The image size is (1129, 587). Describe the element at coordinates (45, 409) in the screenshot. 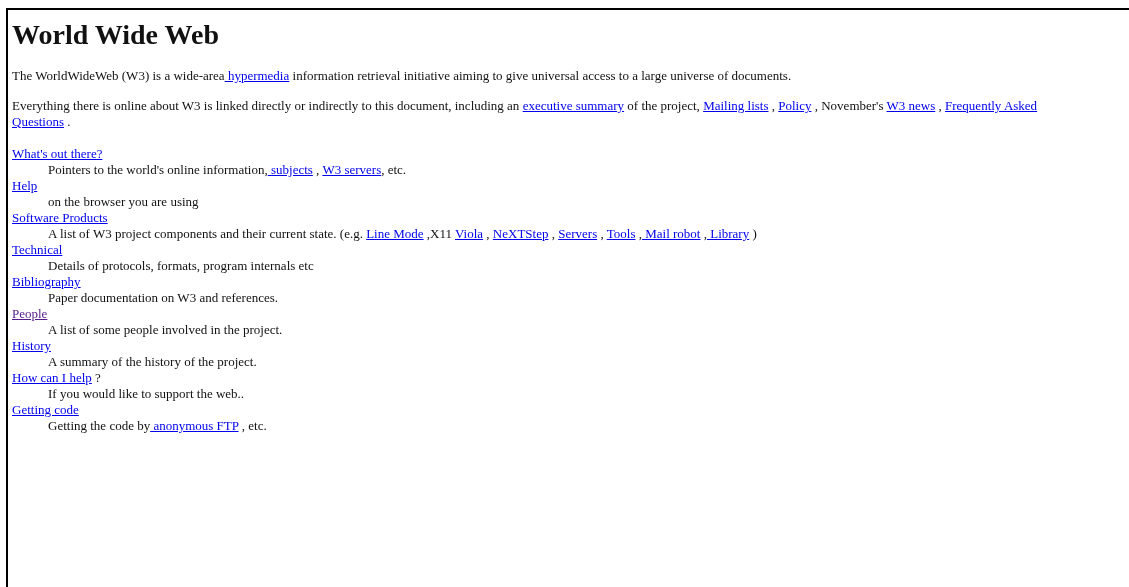

I see `link: Getting code` at that location.